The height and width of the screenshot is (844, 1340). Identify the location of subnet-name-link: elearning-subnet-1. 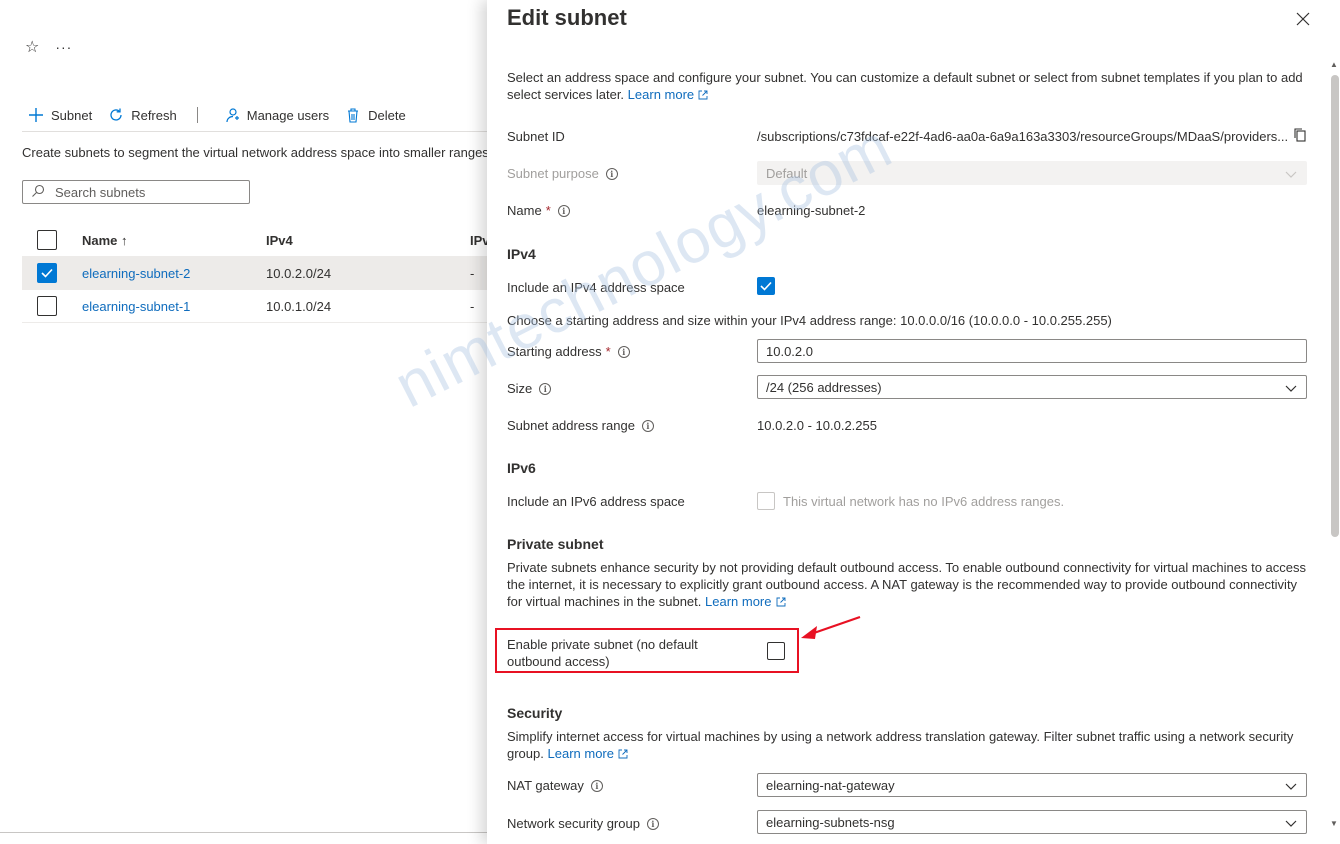
(136, 306).